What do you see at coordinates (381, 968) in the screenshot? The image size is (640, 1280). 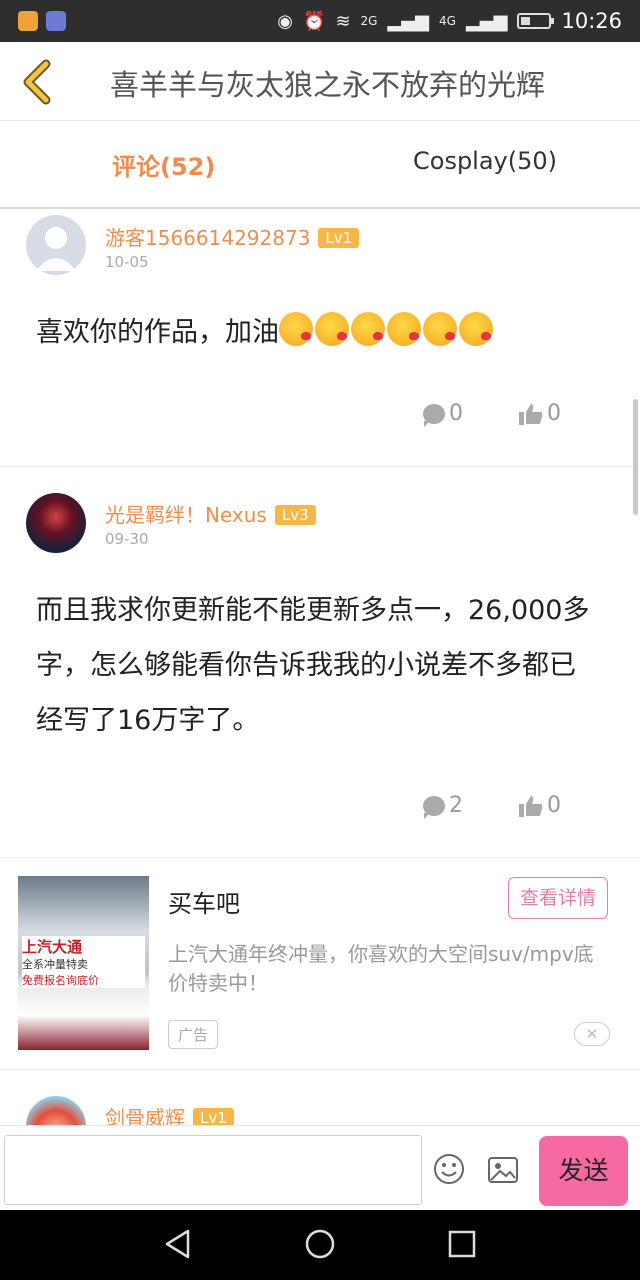 I see `ad-description: 上汽大通年终冲量，你喜欢的大空间suv/mpv底价特卖中！` at bounding box center [381, 968].